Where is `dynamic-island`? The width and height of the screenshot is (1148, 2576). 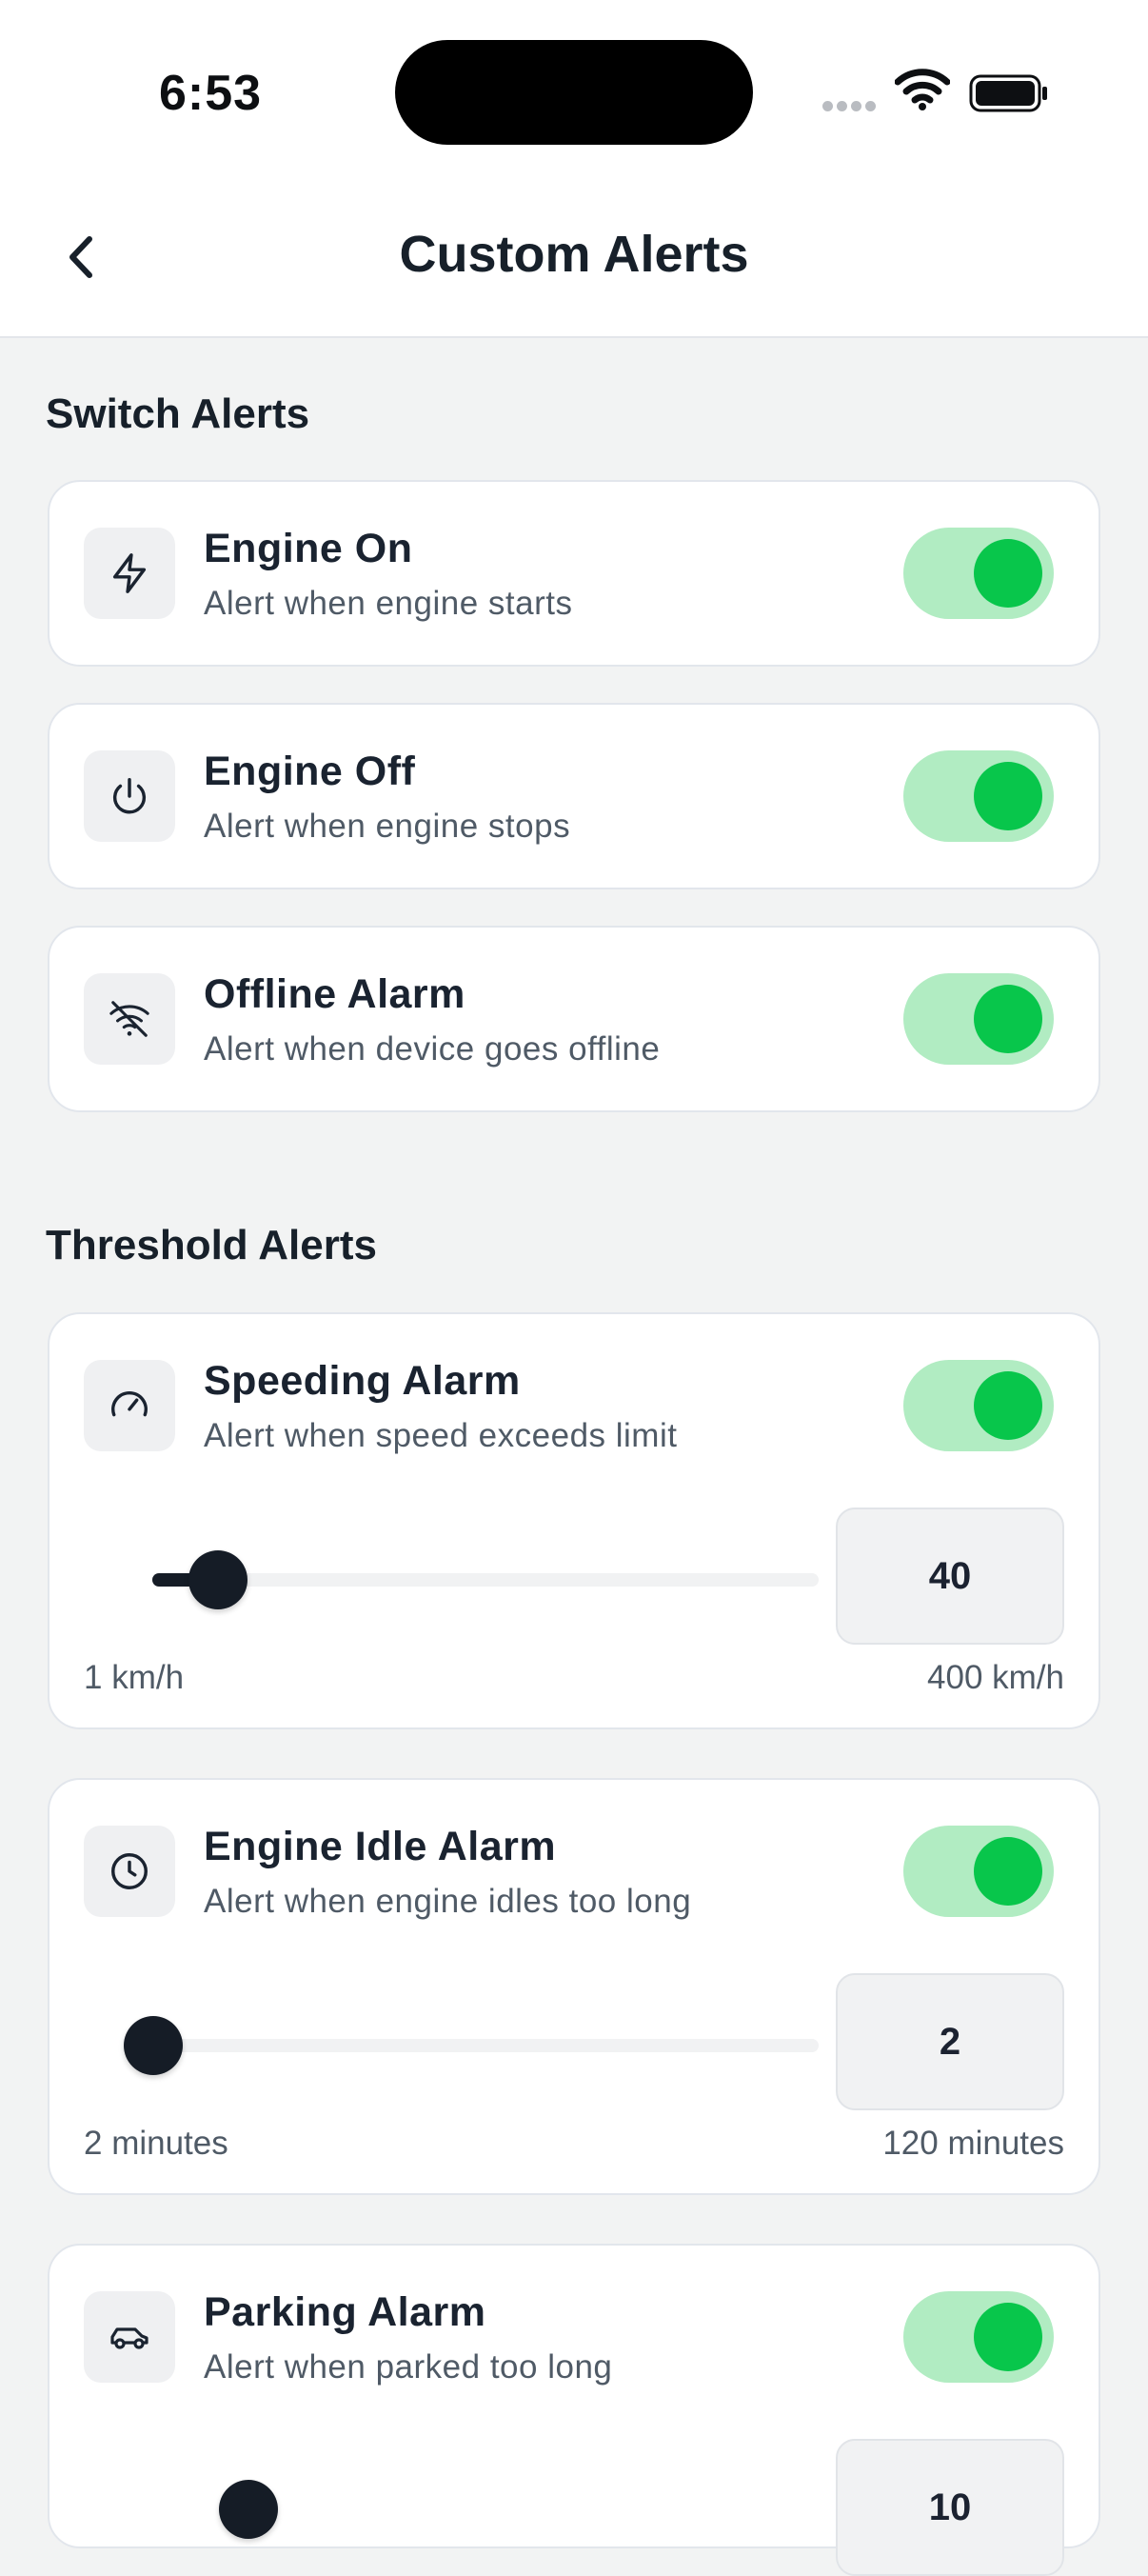
dynamic-island is located at coordinates (574, 92).